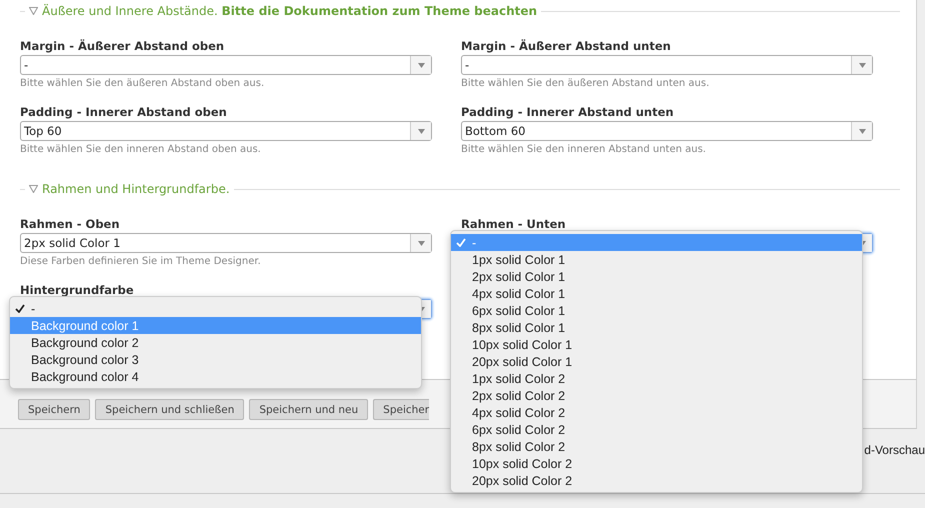 The width and height of the screenshot is (925, 508). What do you see at coordinates (656, 429) in the screenshot?
I see `dropdown-option: 6px solid Color 2` at bounding box center [656, 429].